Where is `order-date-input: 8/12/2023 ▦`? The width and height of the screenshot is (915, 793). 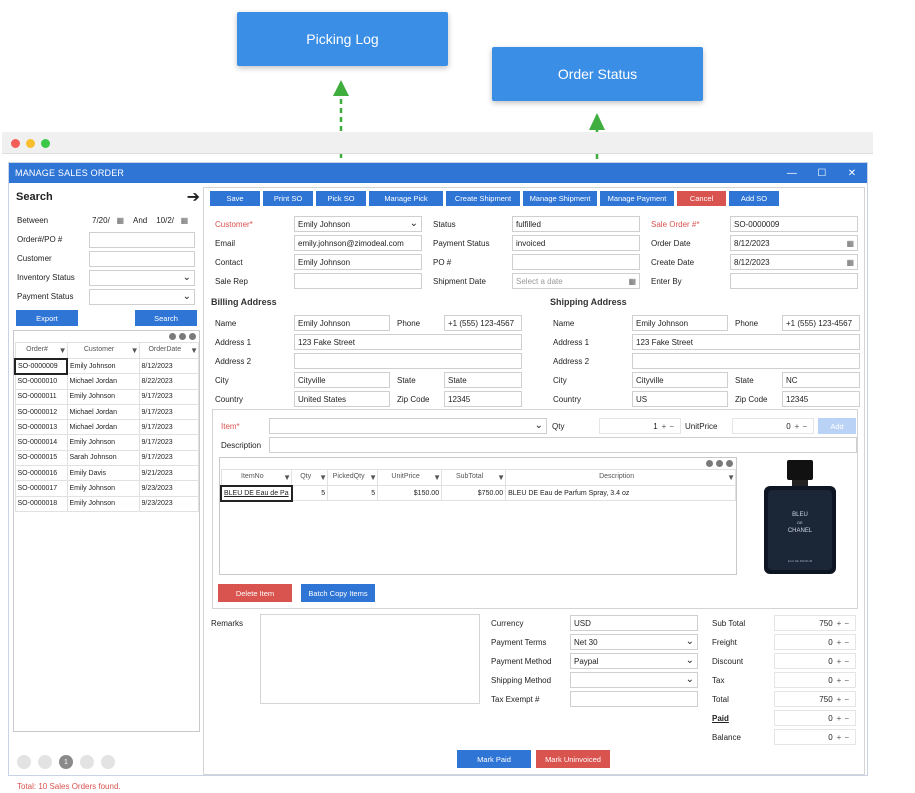
order-date-input: 8/12/2023 ▦ is located at coordinates (794, 243).